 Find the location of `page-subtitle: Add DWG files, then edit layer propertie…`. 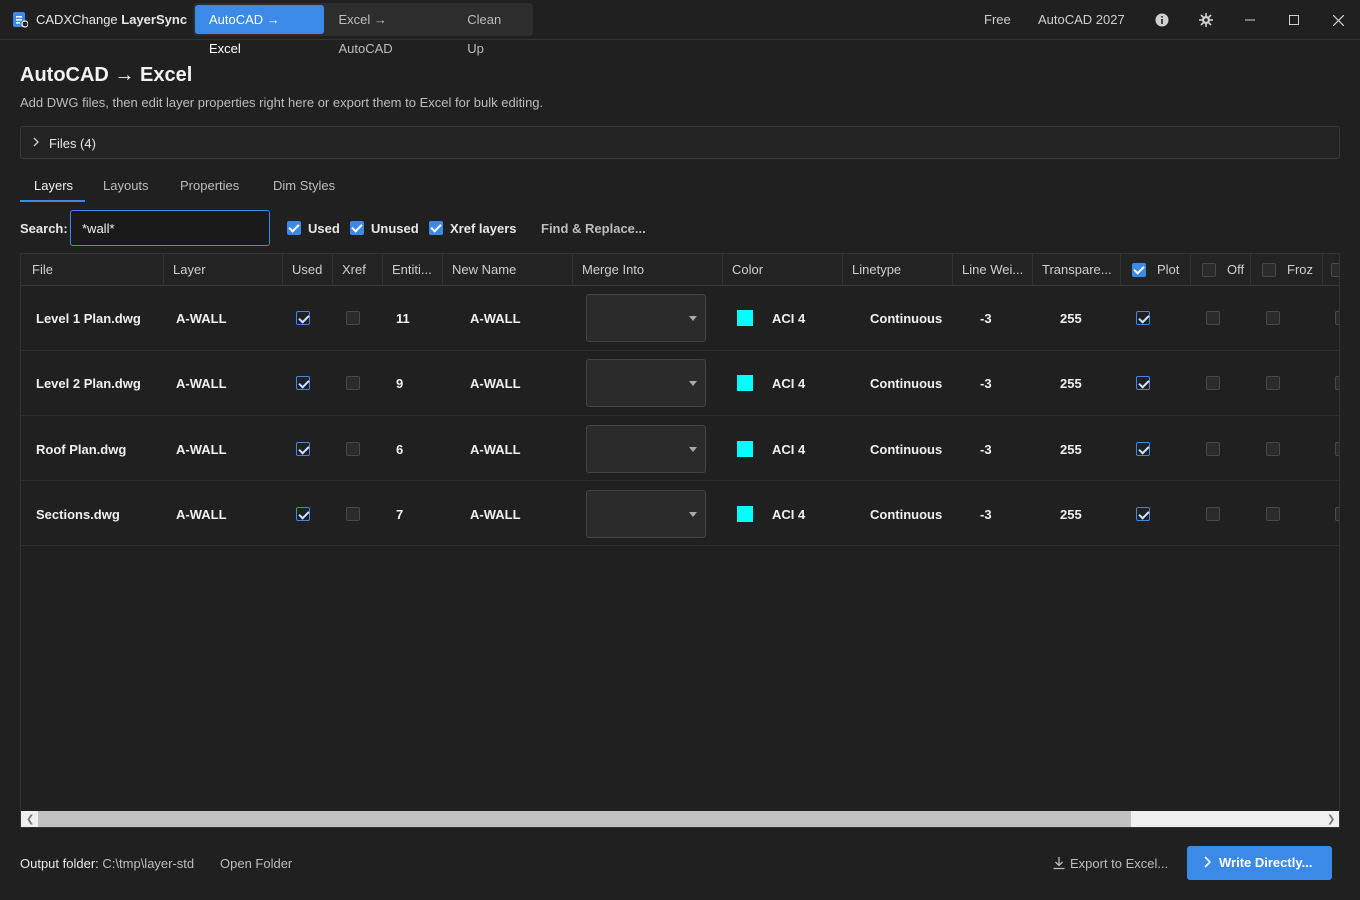

page-subtitle: Add DWG files, then edit layer propertie… is located at coordinates (282, 102).